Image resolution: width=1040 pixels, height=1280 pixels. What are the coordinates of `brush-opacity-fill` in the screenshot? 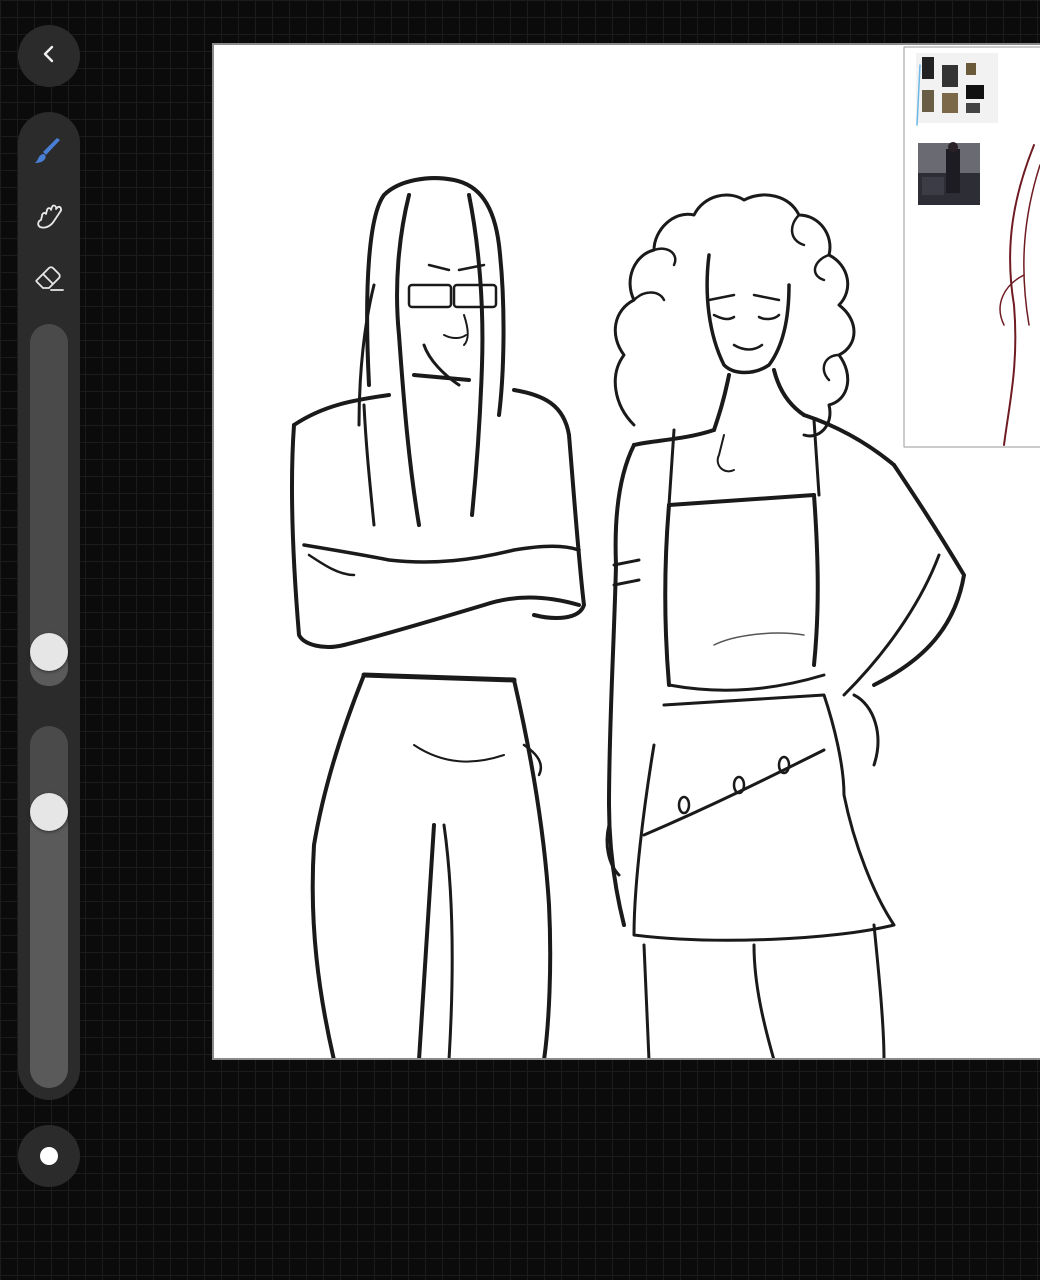 It's located at (49, 948).